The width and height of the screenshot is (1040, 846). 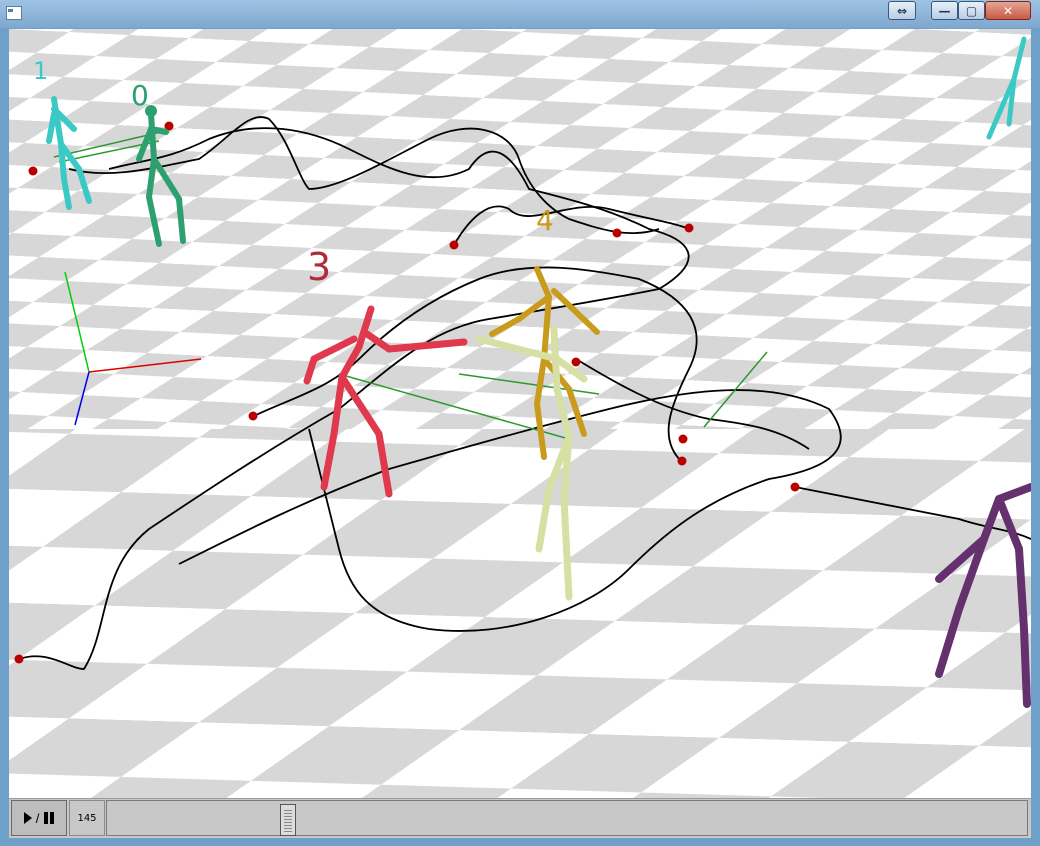 I want to click on title-bar: ⇔ — ▢ ✕, so click(x=520, y=14).